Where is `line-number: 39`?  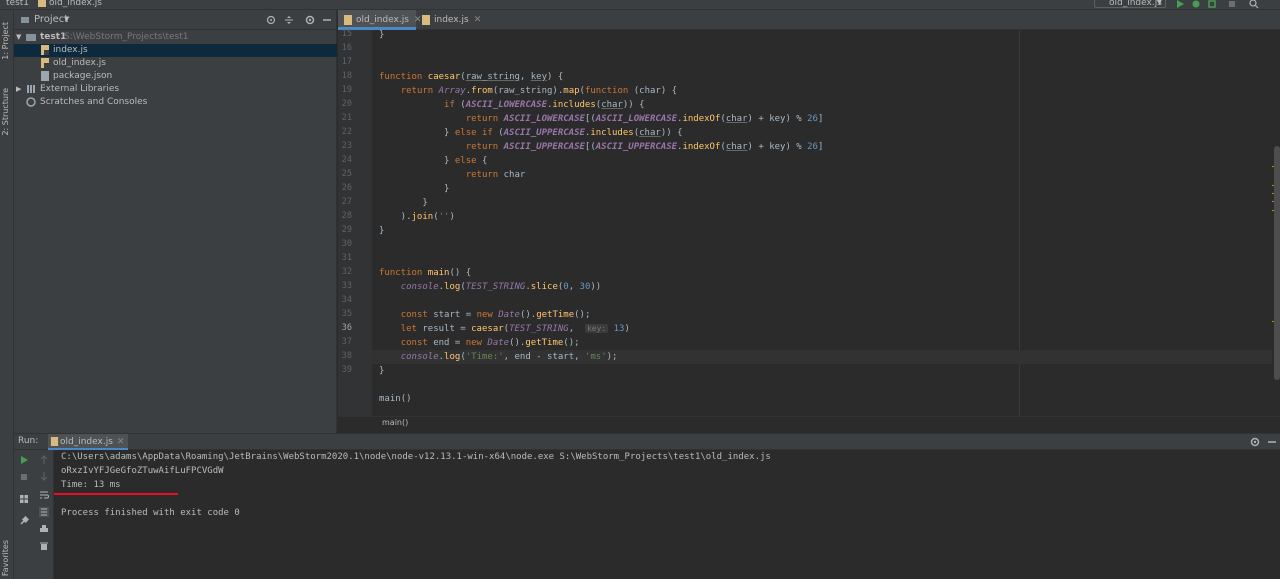
line-number: 39 is located at coordinates (346, 370).